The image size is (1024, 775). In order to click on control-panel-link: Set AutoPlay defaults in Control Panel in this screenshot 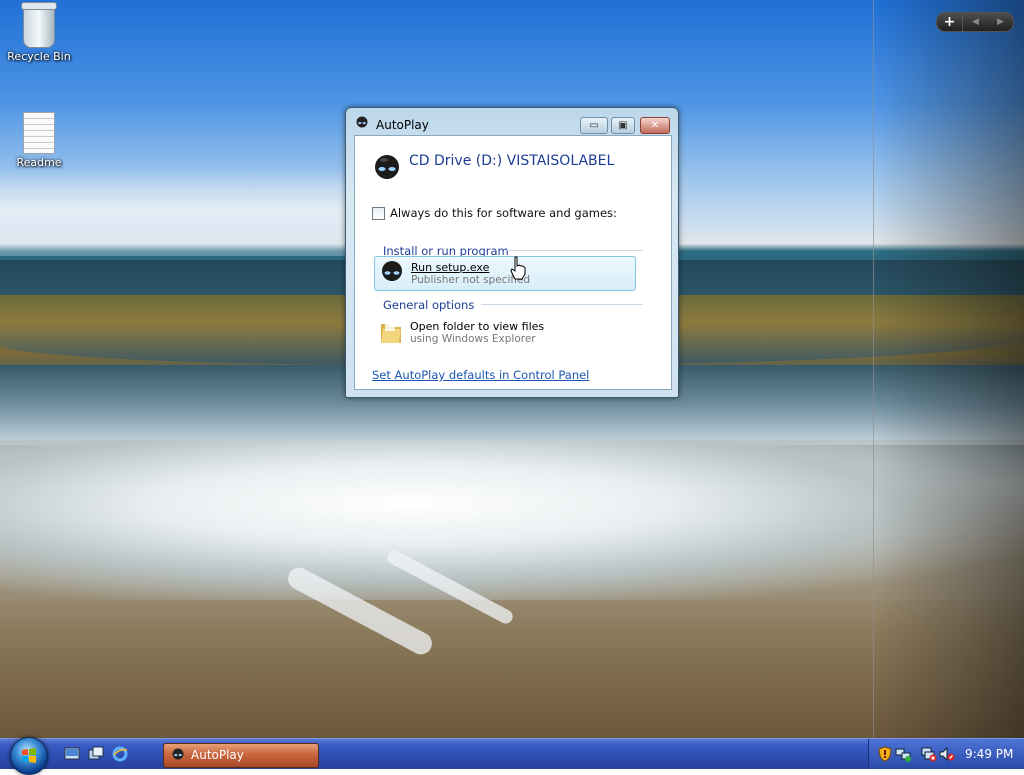, I will do `click(480, 375)`.